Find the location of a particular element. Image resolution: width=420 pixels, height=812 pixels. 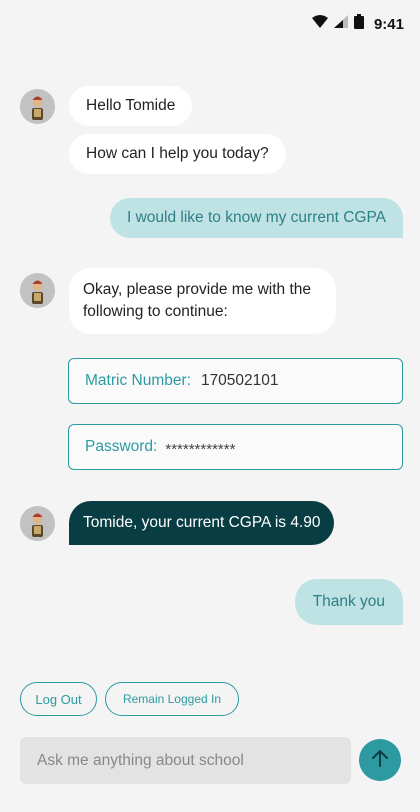

matric-number-field: Matric Number: 170502101 is located at coordinates (235, 381).